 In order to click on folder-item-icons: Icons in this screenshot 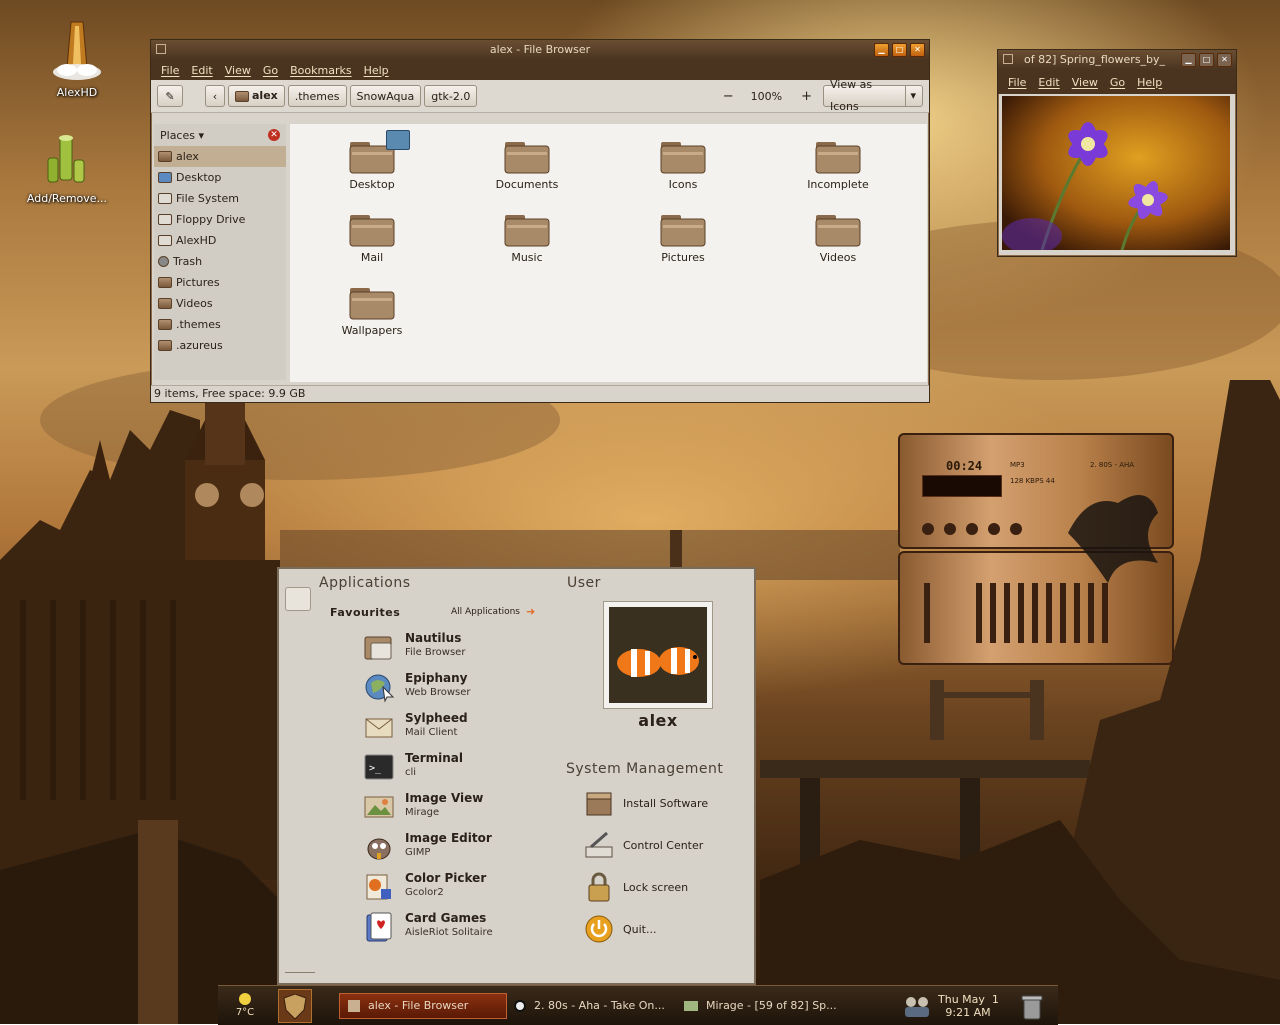, I will do `click(683, 164)`.